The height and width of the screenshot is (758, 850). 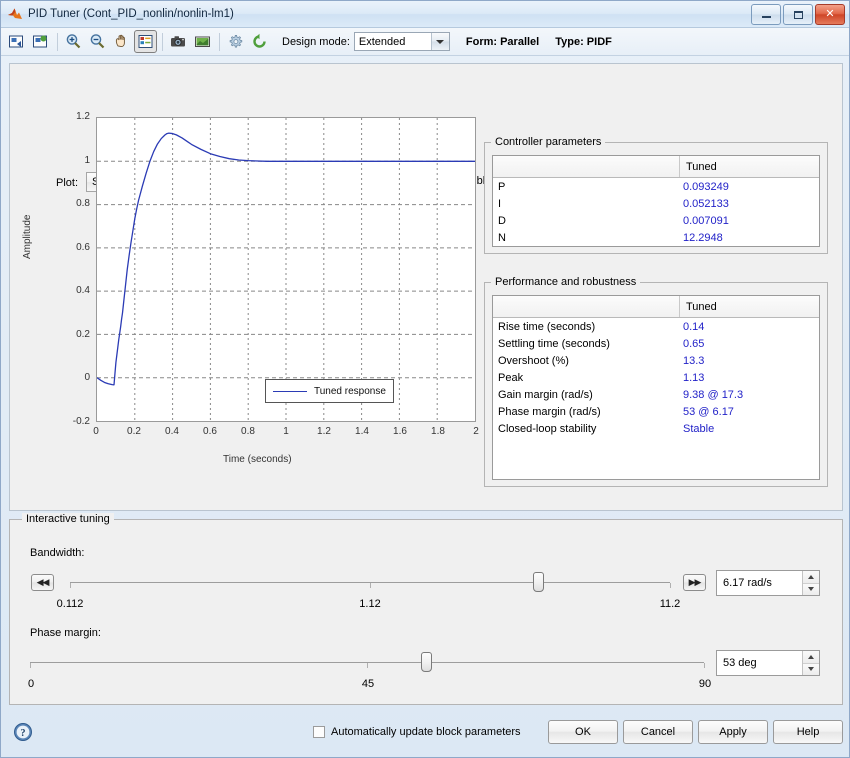 What do you see at coordinates (83, 334) in the screenshot?
I see `y-tick-label: 0.2` at bounding box center [83, 334].